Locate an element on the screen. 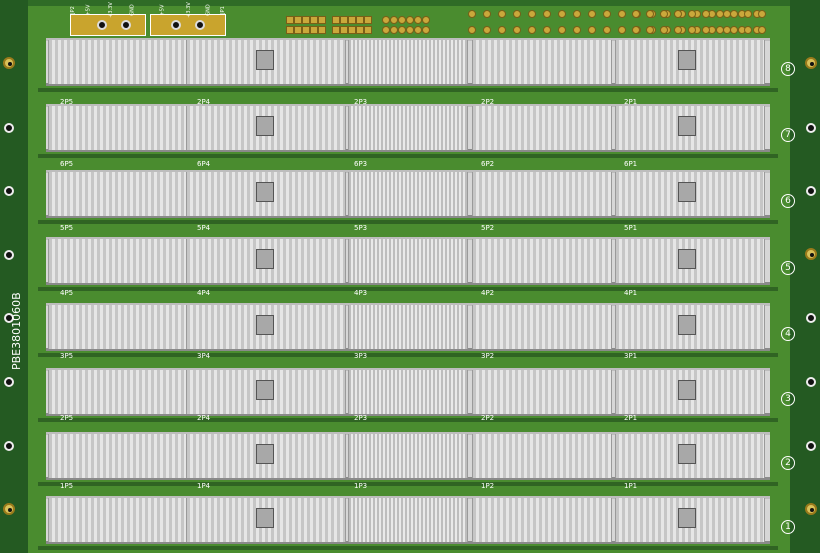 This screenshot has width=820, height=553. connector-label: 2P3 is located at coordinates (361, 418).